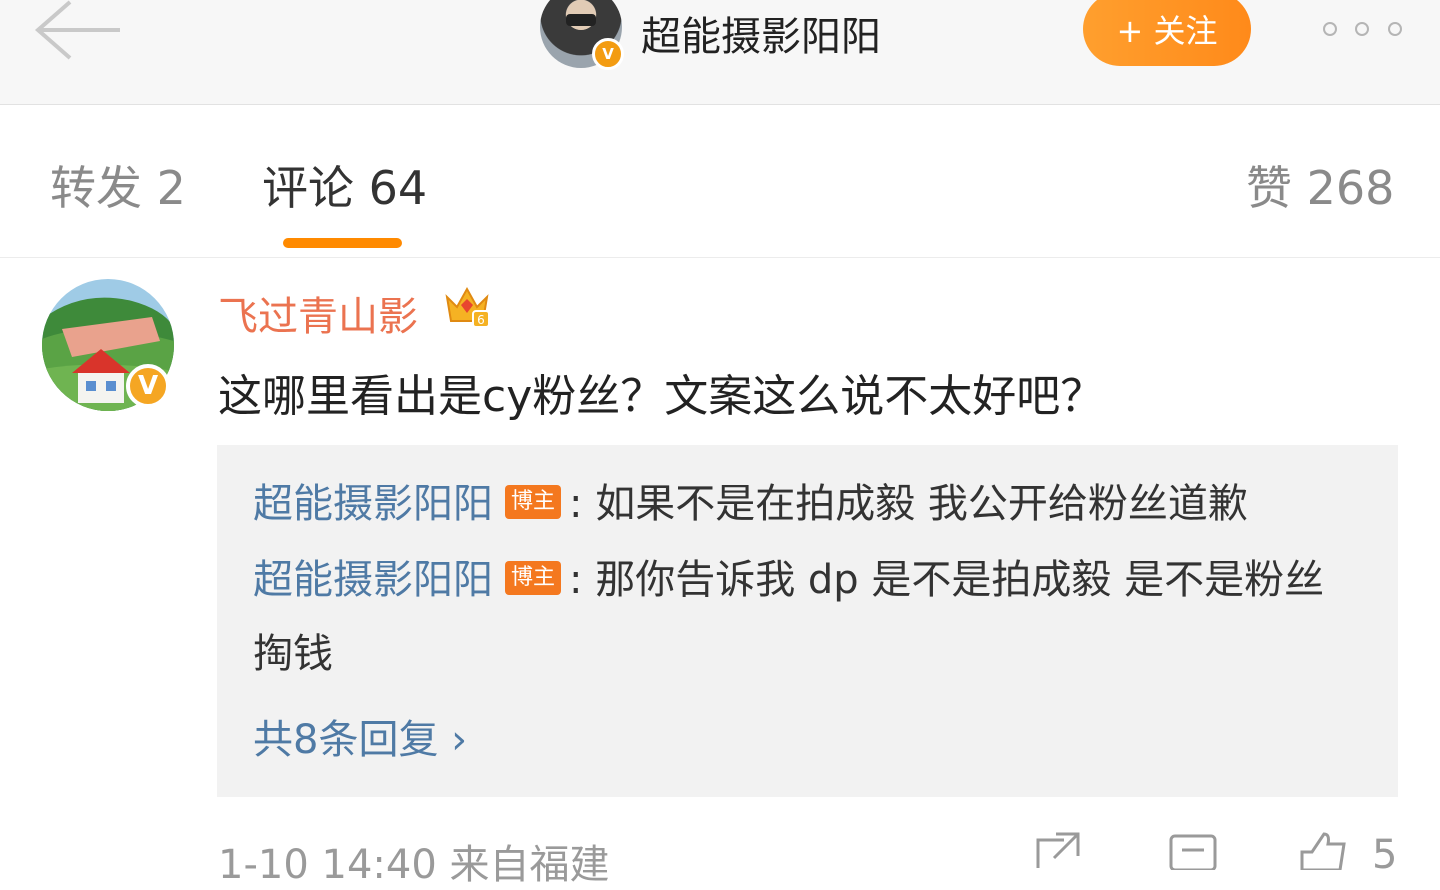 This screenshot has width=1440, height=890. What do you see at coordinates (1193, 850) in the screenshot?
I see `comment-icon` at bounding box center [1193, 850].